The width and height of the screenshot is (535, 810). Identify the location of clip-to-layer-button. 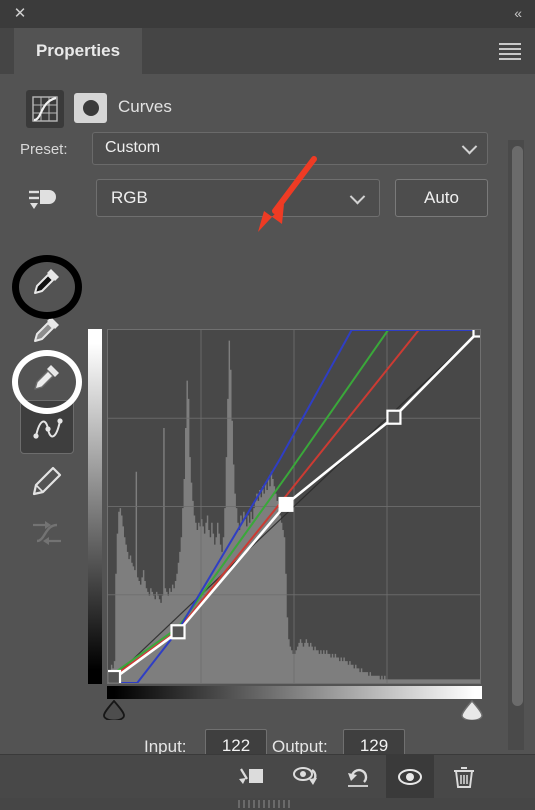
(252, 777).